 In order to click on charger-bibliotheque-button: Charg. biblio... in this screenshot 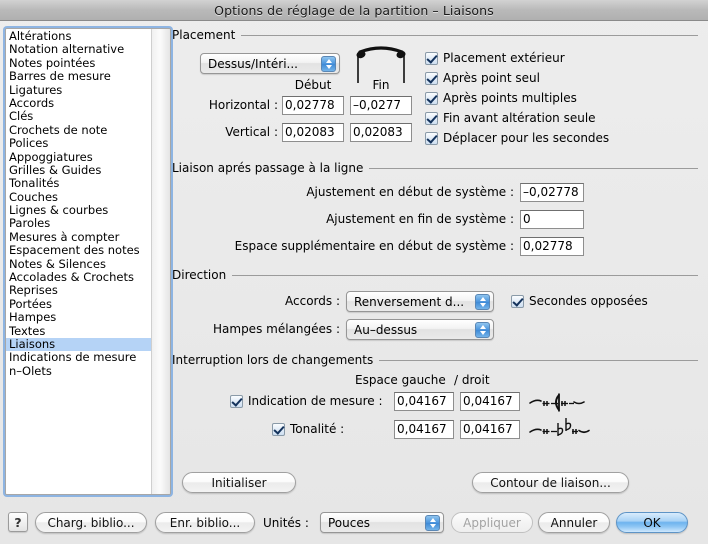, I will do `click(91, 522)`.